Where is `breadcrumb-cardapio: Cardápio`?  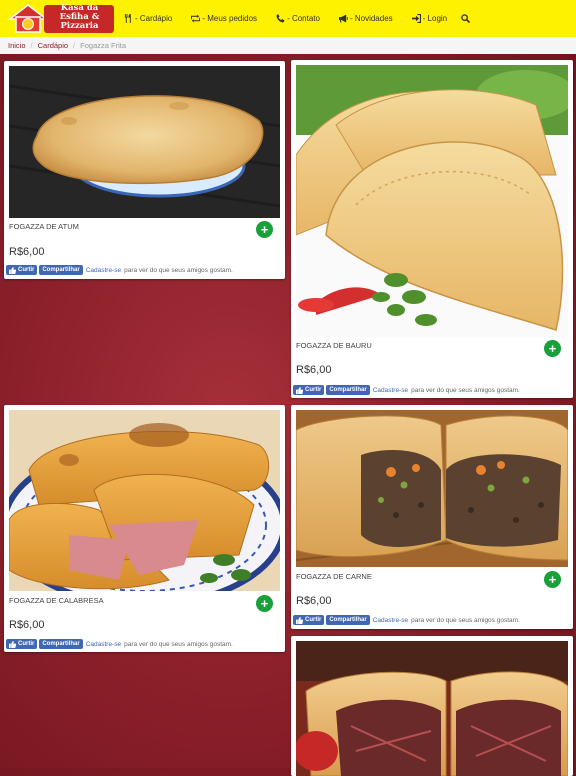 breadcrumb-cardapio: Cardápio is located at coordinates (53, 45).